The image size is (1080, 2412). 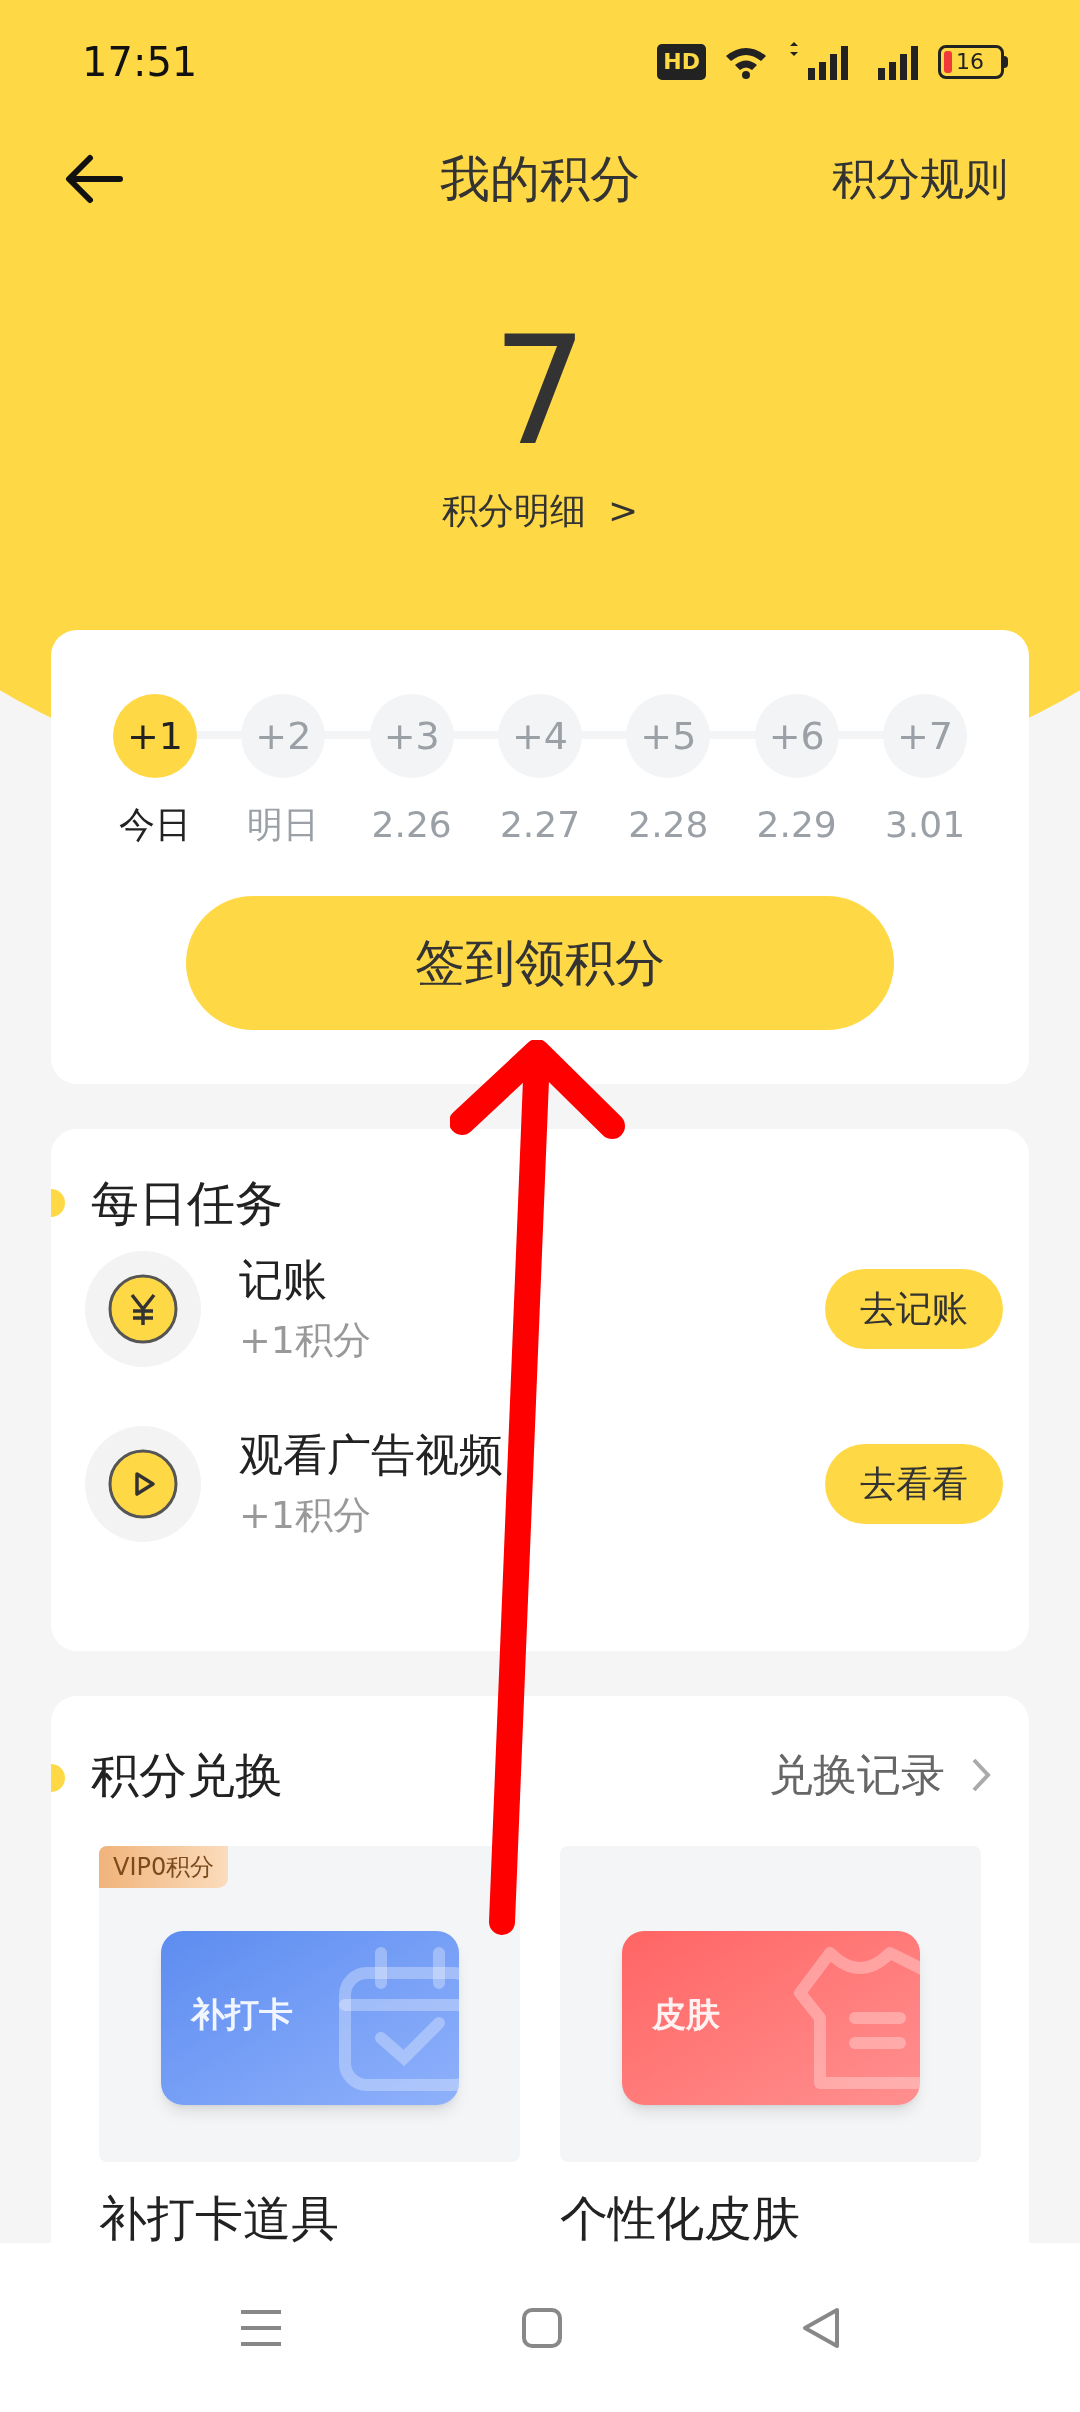 What do you see at coordinates (680, 2216) in the screenshot?
I see `reward-label: 个性化皮肤` at bounding box center [680, 2216].